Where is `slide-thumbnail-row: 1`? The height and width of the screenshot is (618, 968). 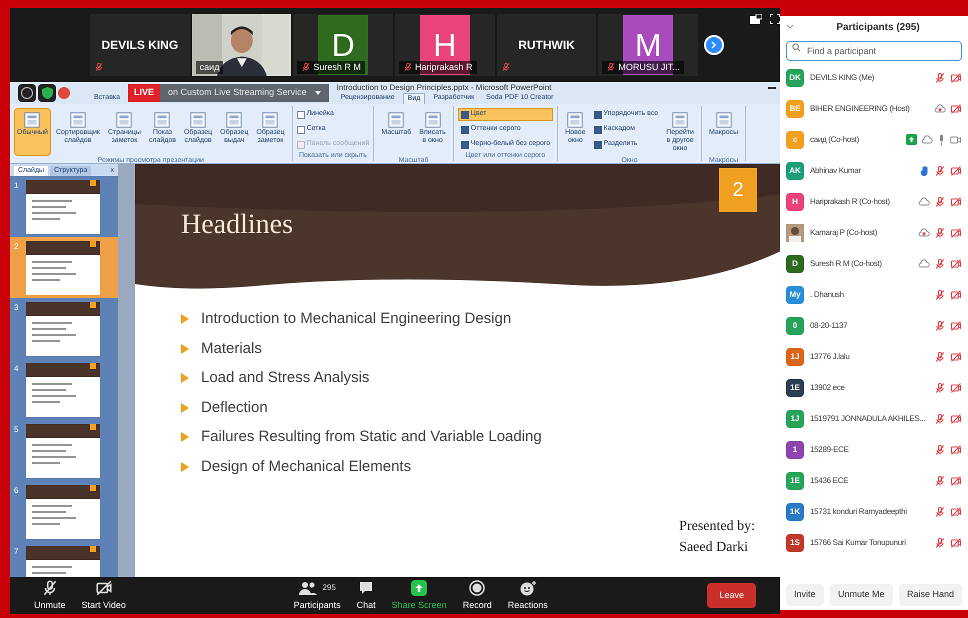 slide-thumbnail-row: 1 is located at coordinates (64, 206).